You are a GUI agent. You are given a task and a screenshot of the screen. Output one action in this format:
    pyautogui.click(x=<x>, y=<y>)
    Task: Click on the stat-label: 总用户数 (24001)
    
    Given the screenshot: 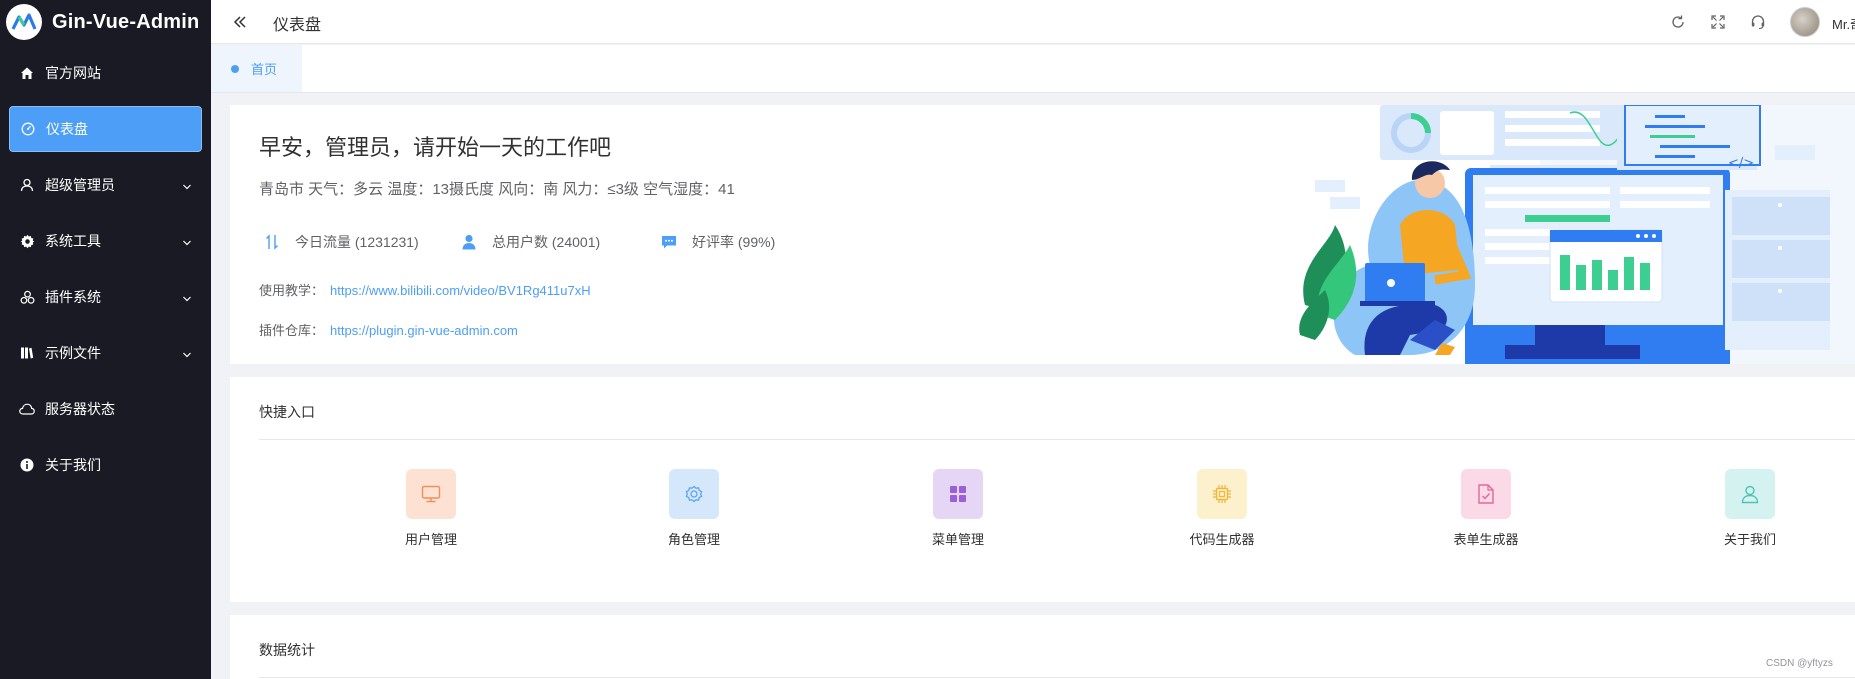 What is the action you would take?
    pyautogui.click(x=546, y=242)
    